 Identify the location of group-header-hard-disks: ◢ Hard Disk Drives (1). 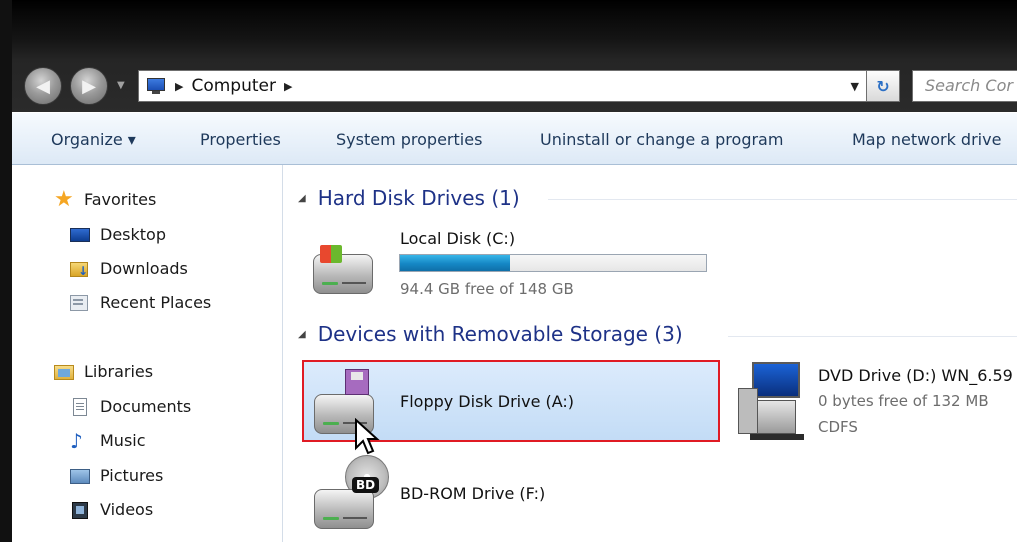
(409, 198).